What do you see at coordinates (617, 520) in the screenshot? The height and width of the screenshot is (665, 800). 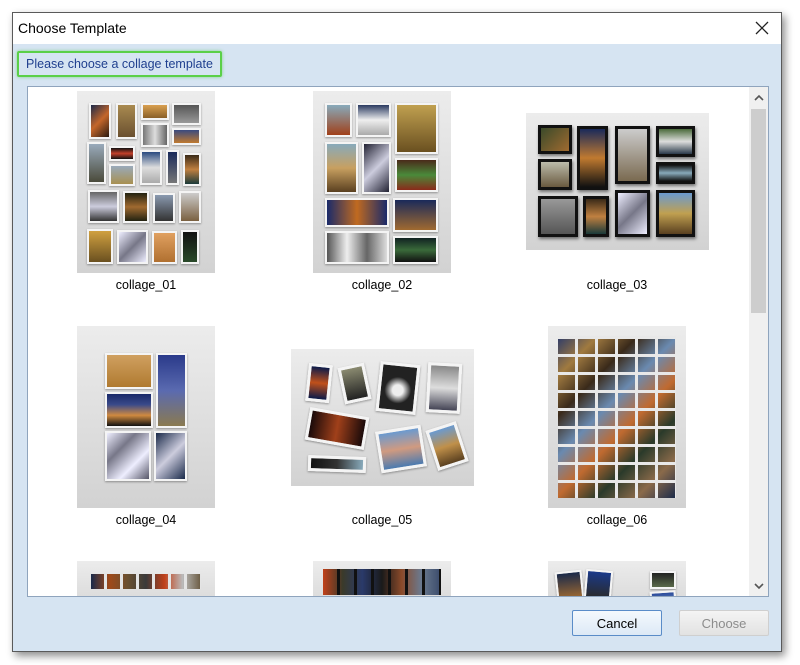 I see `template-label: collage_06` at bounding box center [617, 520].